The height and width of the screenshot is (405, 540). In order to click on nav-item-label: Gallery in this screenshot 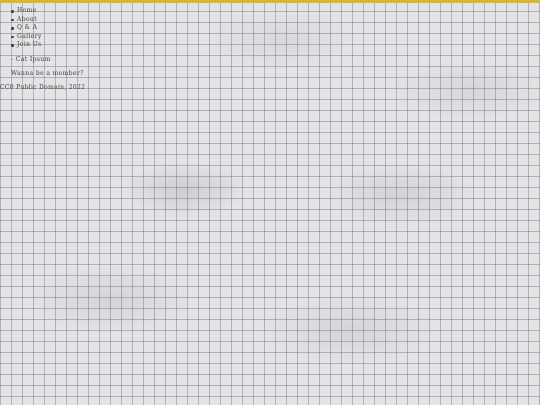, I will do `click(29, 36)`.